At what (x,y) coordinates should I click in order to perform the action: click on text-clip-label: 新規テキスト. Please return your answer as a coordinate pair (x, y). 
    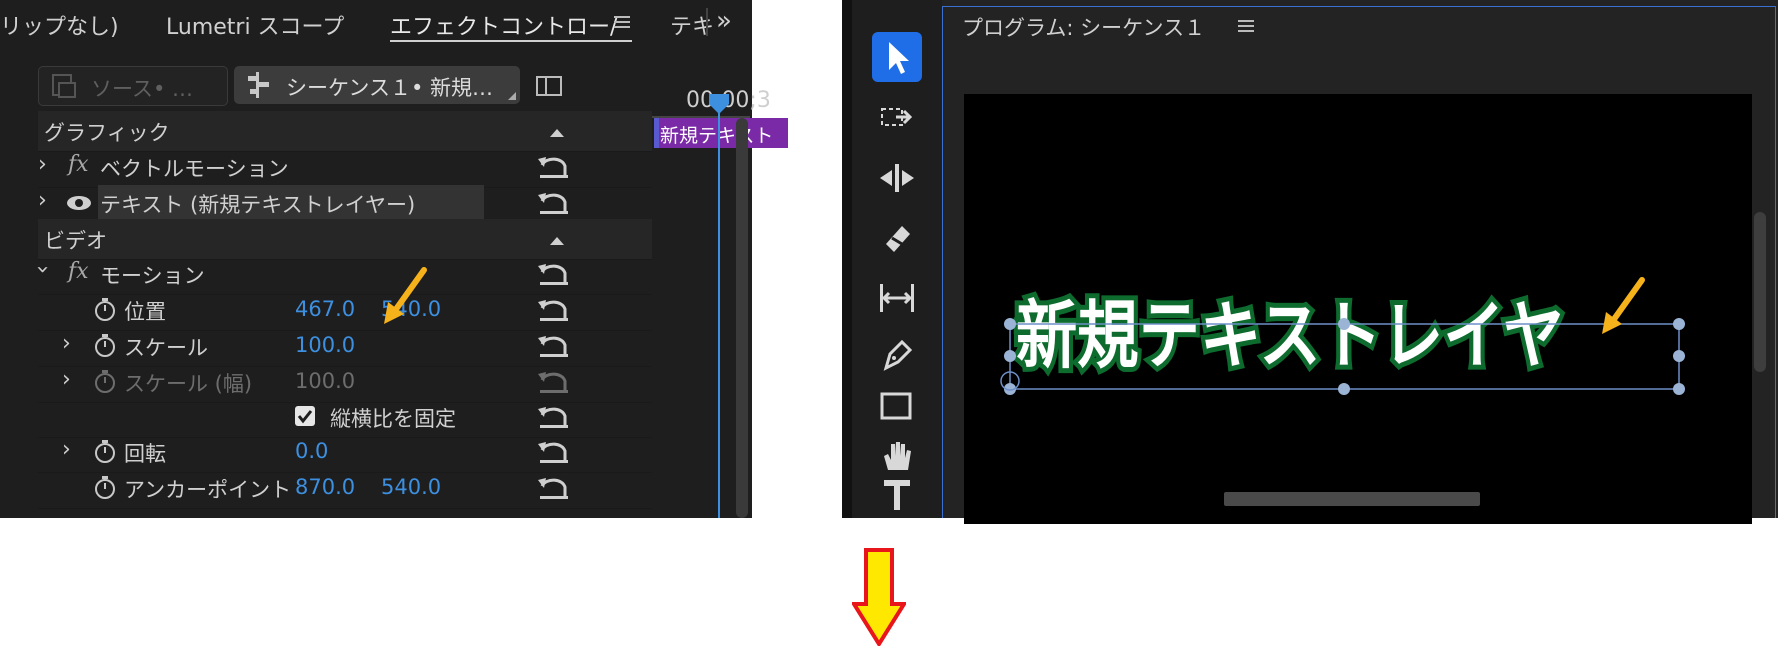
    Looking at the image, I should click on (717, 136).